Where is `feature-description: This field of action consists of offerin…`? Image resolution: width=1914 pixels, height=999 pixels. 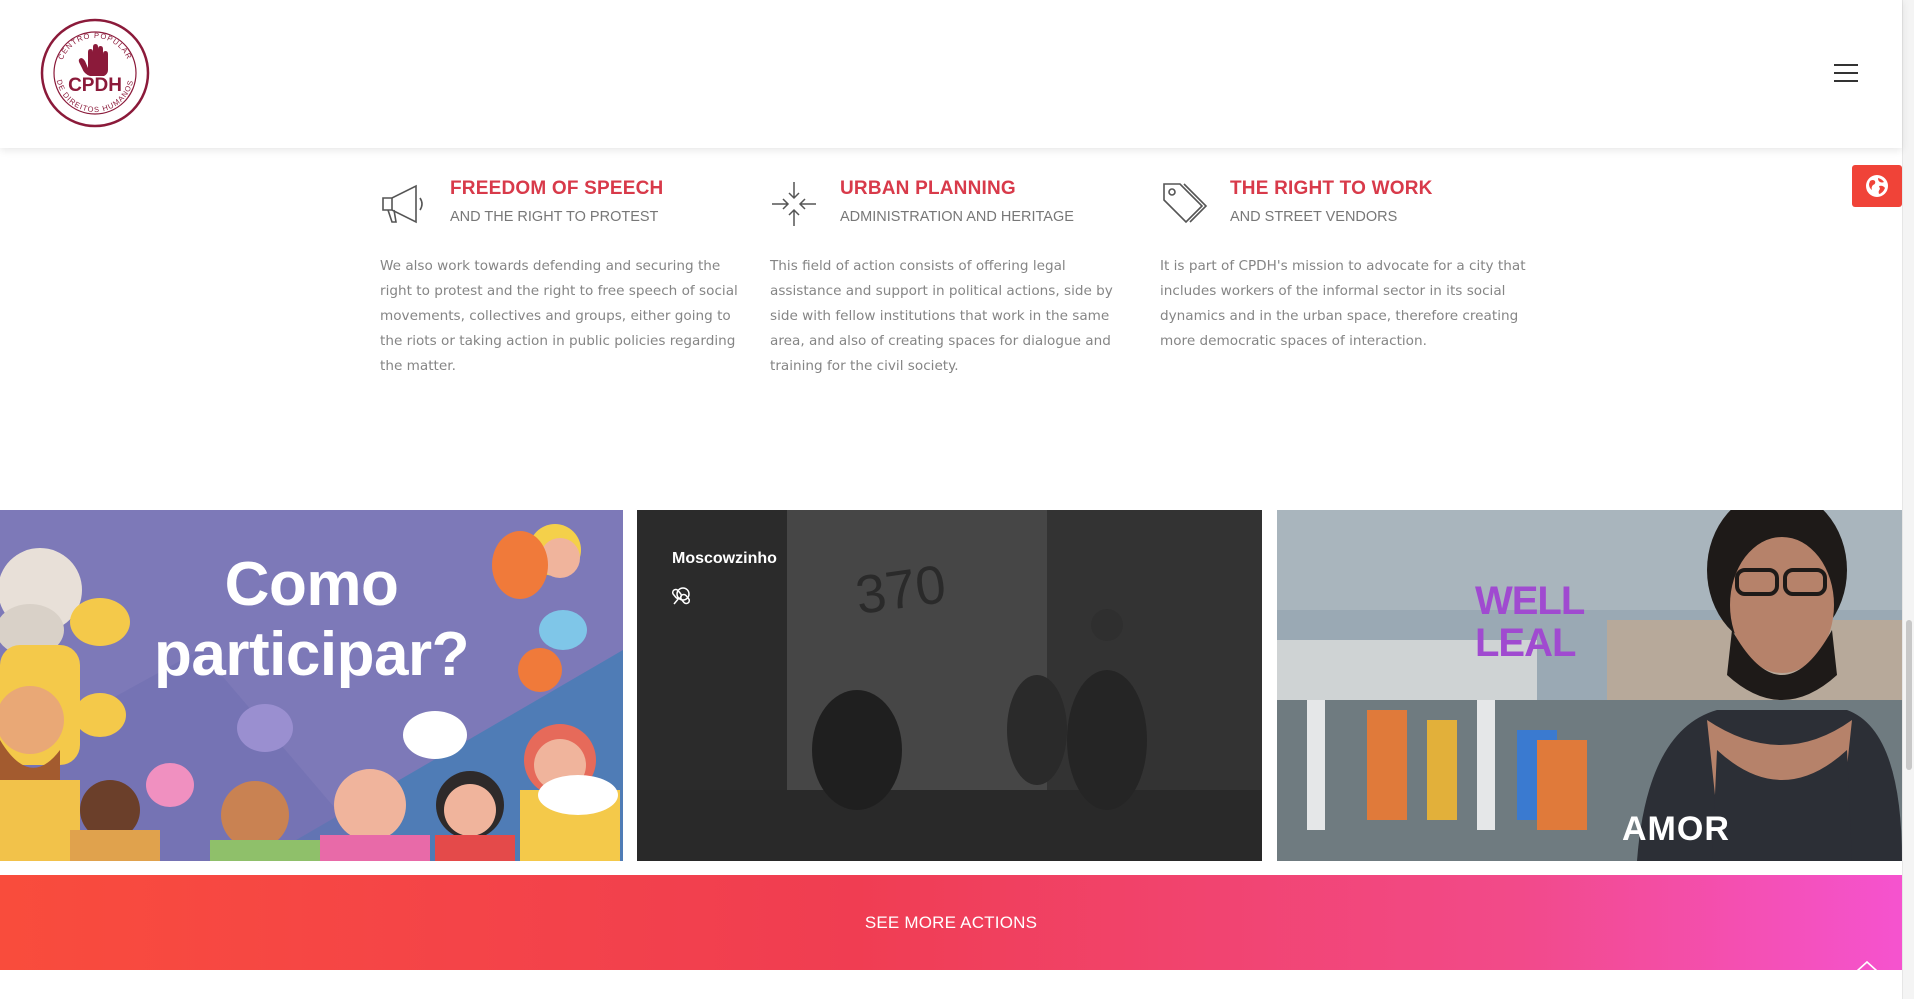
feature-description: This field of action consists of offerin… is located at coordinates (941, 316).